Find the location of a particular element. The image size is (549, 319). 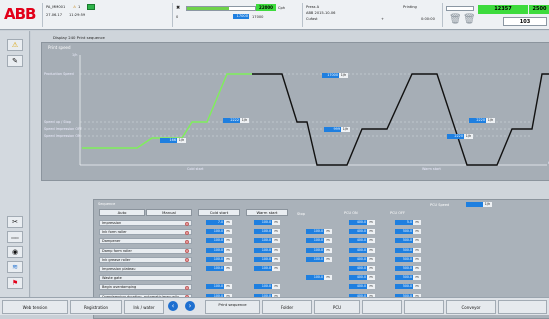

speedup-value: 2222 1/h is located at coordinates (236, 120).